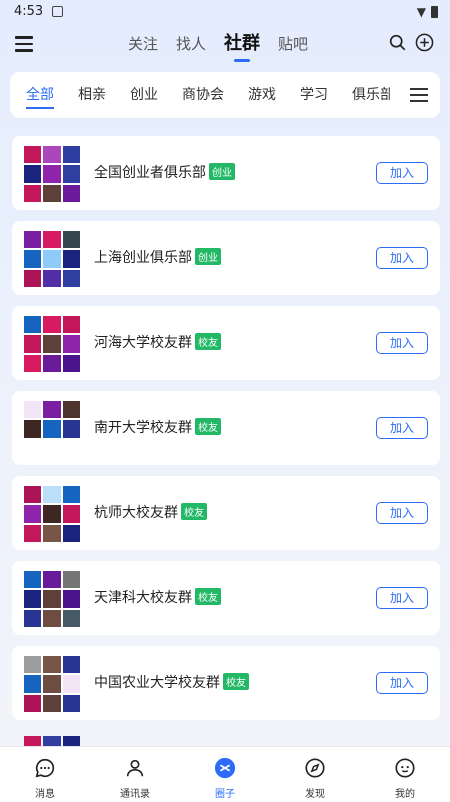  I want to click on search-icon, so click(397, 42).